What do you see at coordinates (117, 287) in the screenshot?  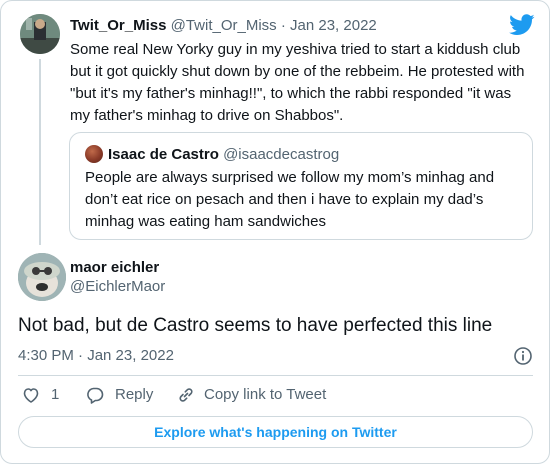 I see `author-handle: @EichlerMaor` at bounding box center [117, 287].